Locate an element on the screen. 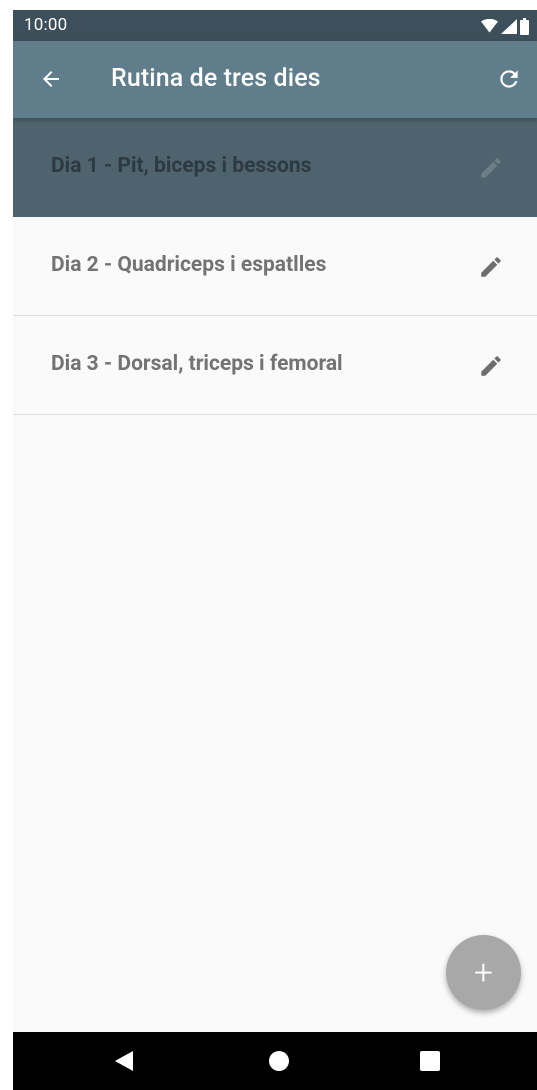 Image resolution: width=537 pixels, height=1090 pixels. add-day-button: + is located at coordinates (483, 972).